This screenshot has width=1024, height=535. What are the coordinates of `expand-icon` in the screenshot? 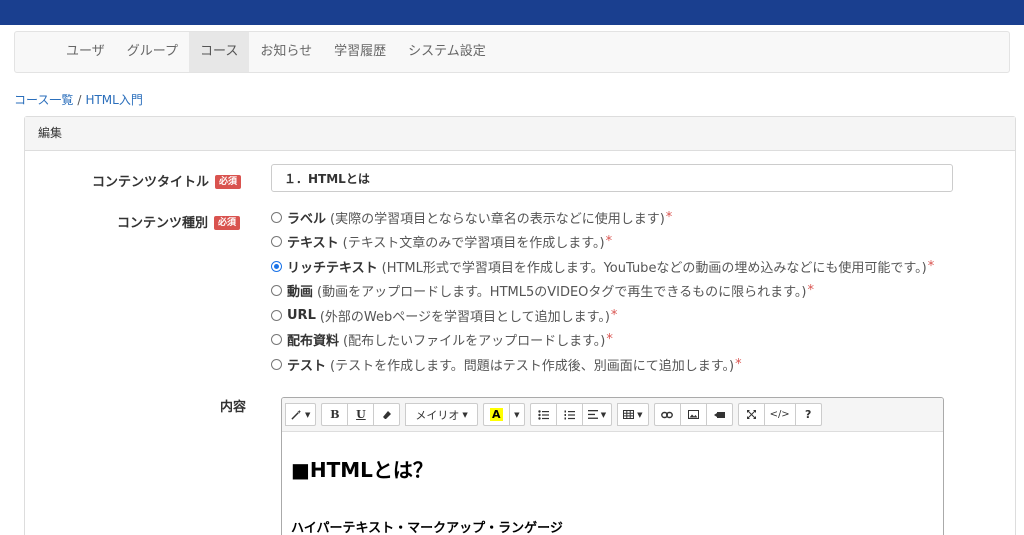 It's located at (751, 414).